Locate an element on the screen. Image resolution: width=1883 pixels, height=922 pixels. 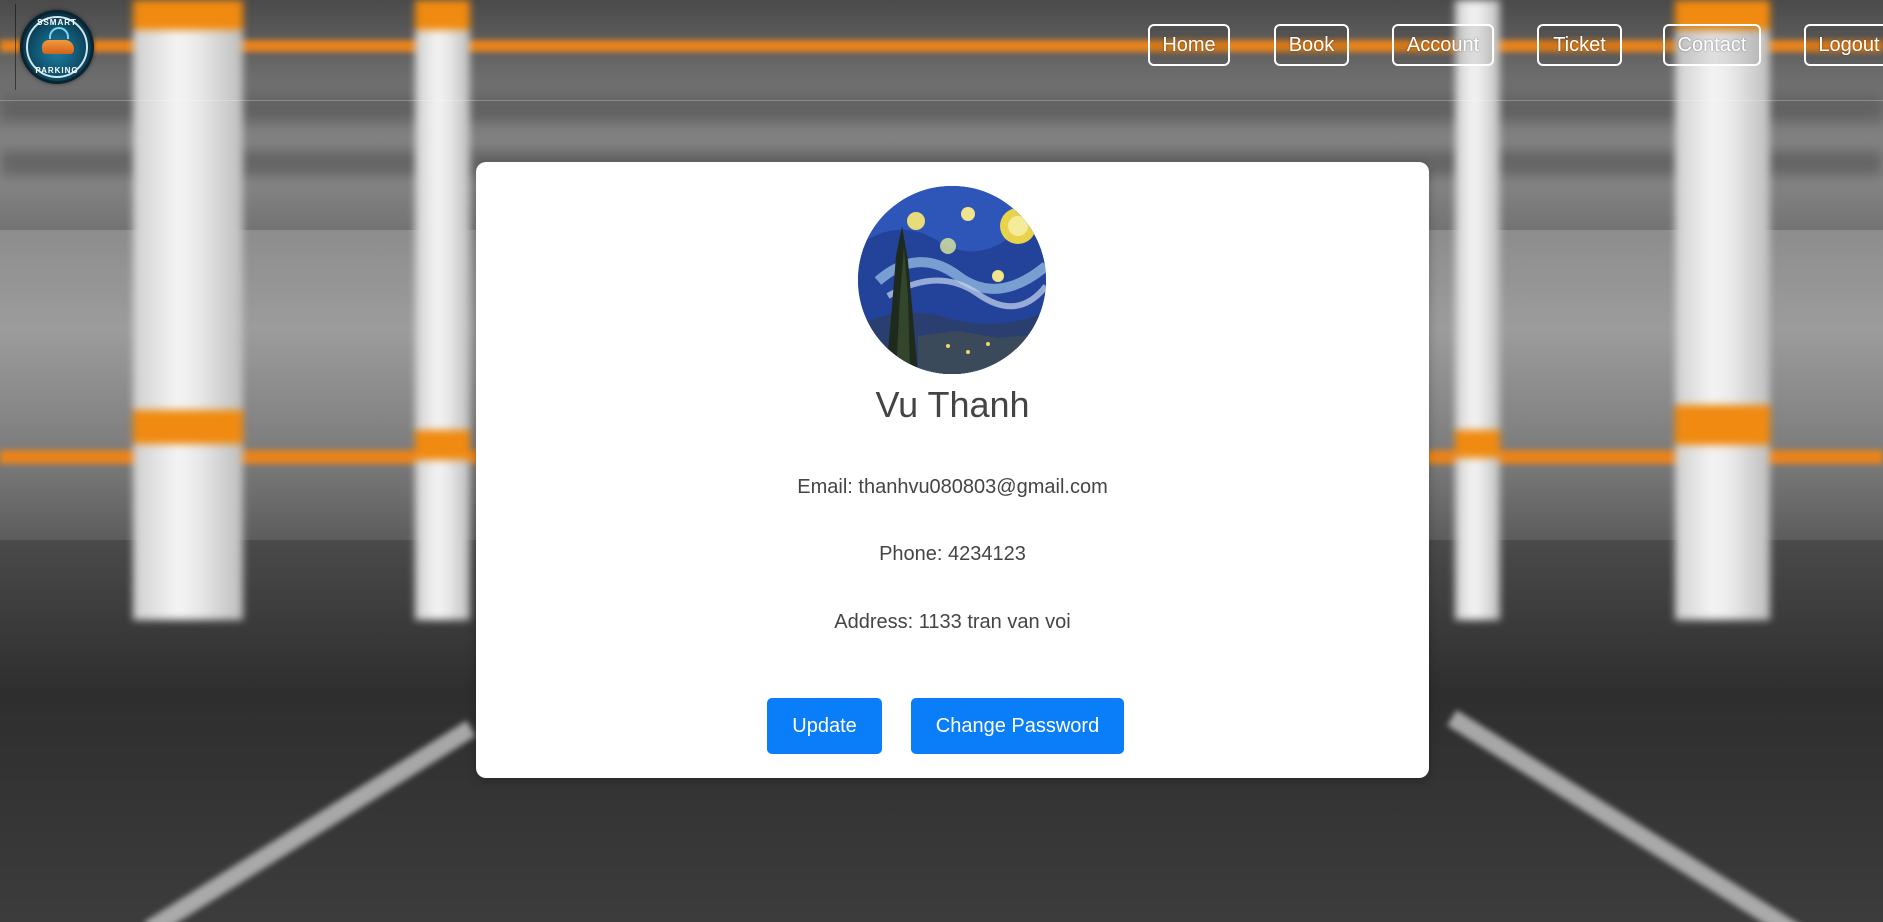
car-icon is located at coordinates (58, 47).